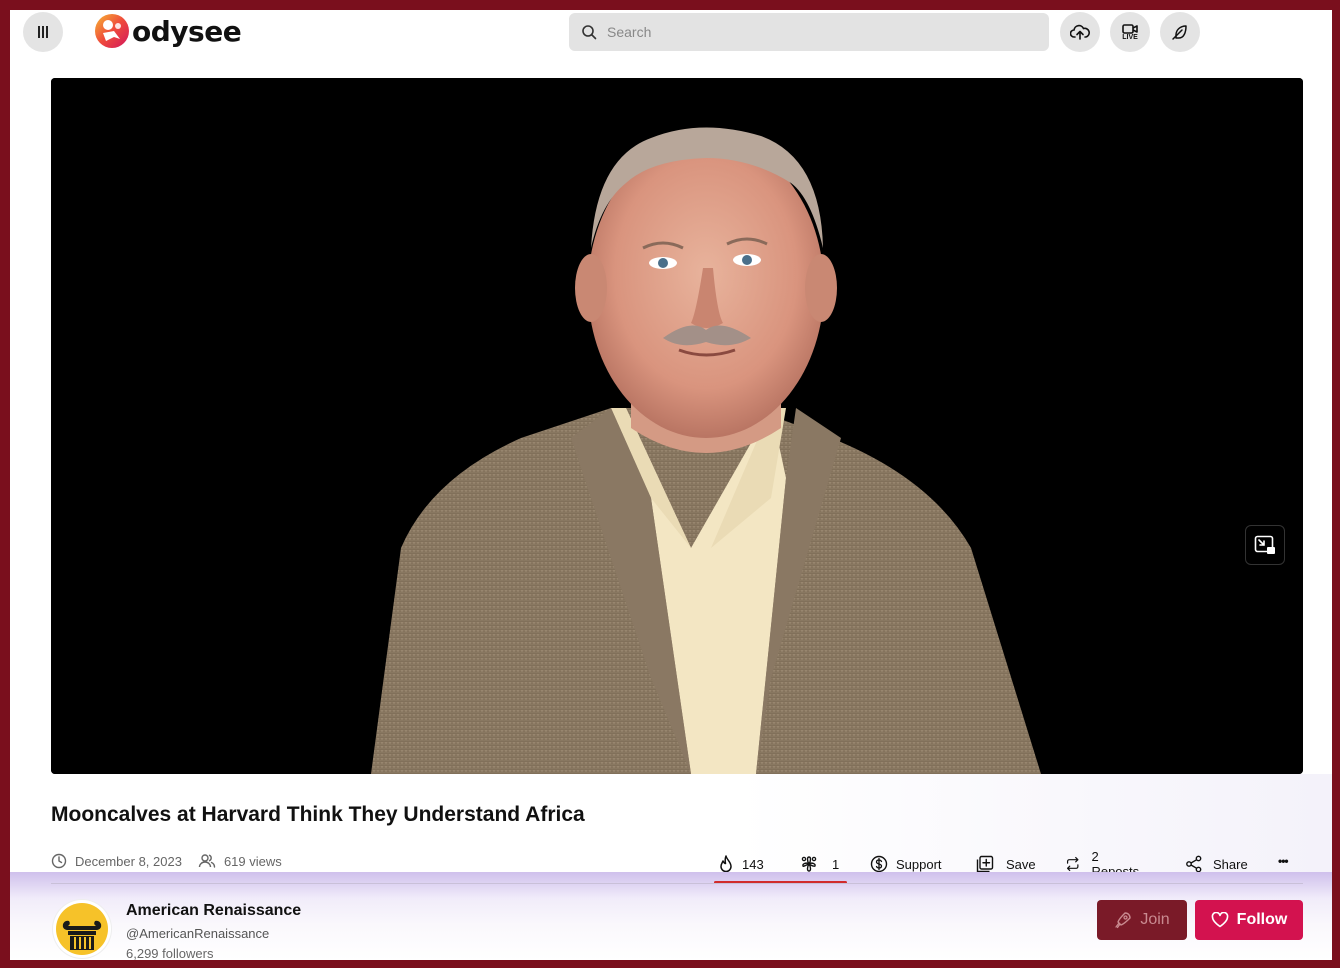 This screenshot has width=1340, height=968. What do you see at coordinates (207, 861) in the screenshot?
I see `users-icon` at bounding box center [207, 861].